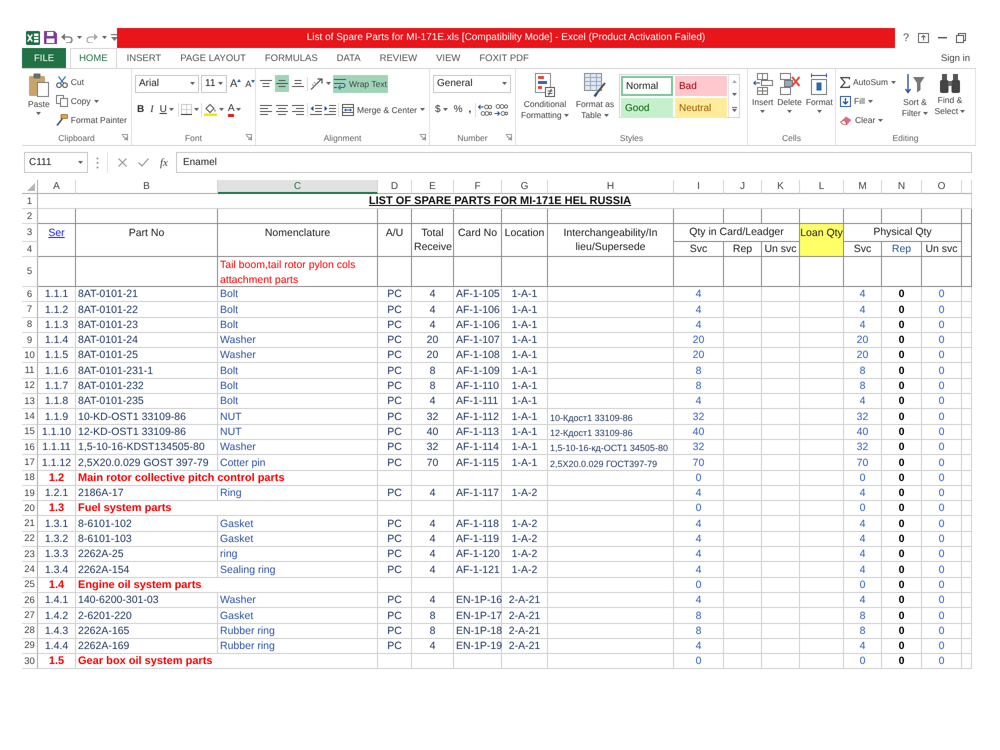 This screenshot has width=1000, height=750. I want to click on undo-icon, so click(67, 37).